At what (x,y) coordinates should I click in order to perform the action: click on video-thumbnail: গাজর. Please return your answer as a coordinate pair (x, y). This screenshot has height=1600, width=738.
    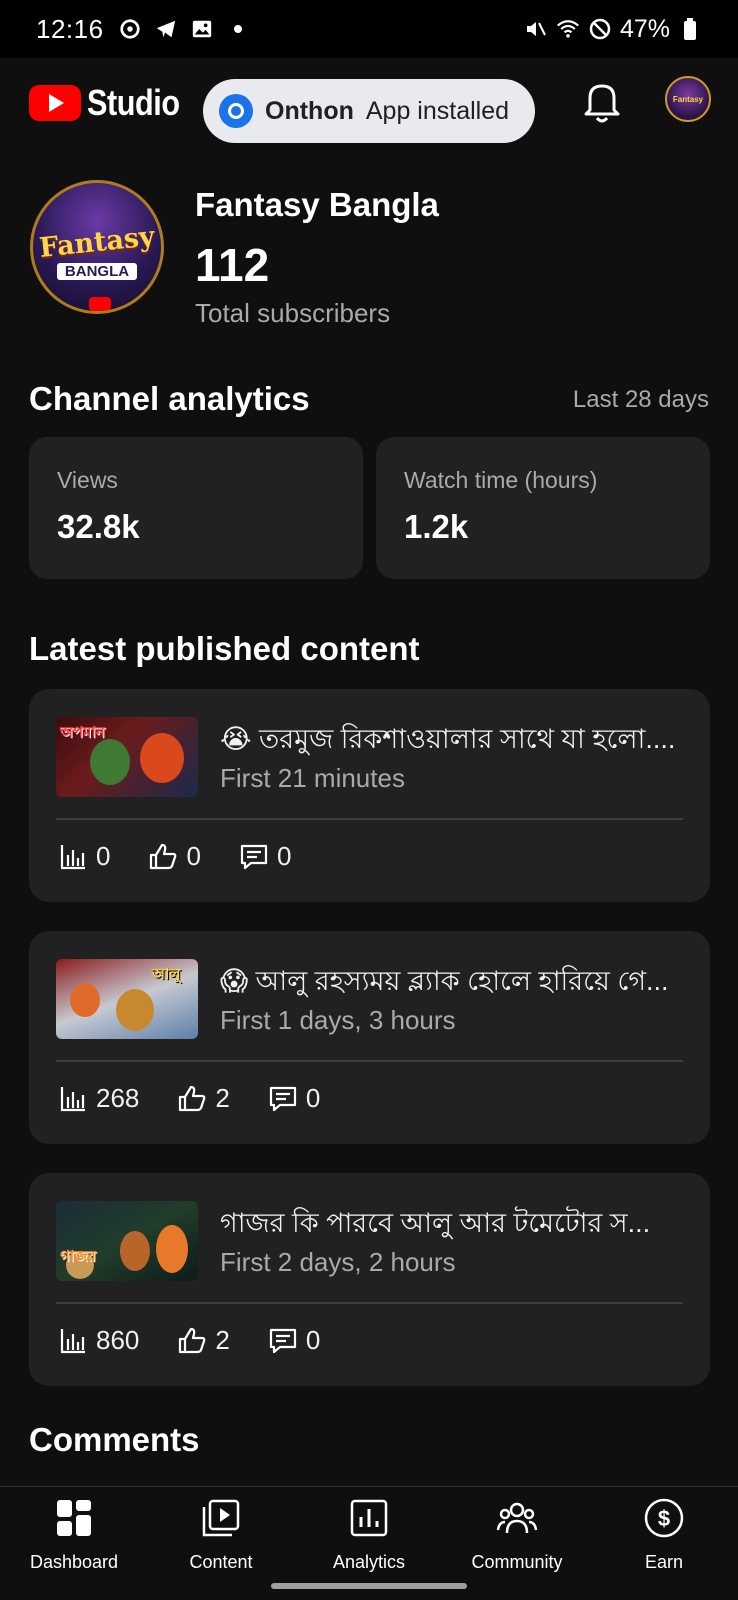
    Looking at the image, I should click on (127, 1241).